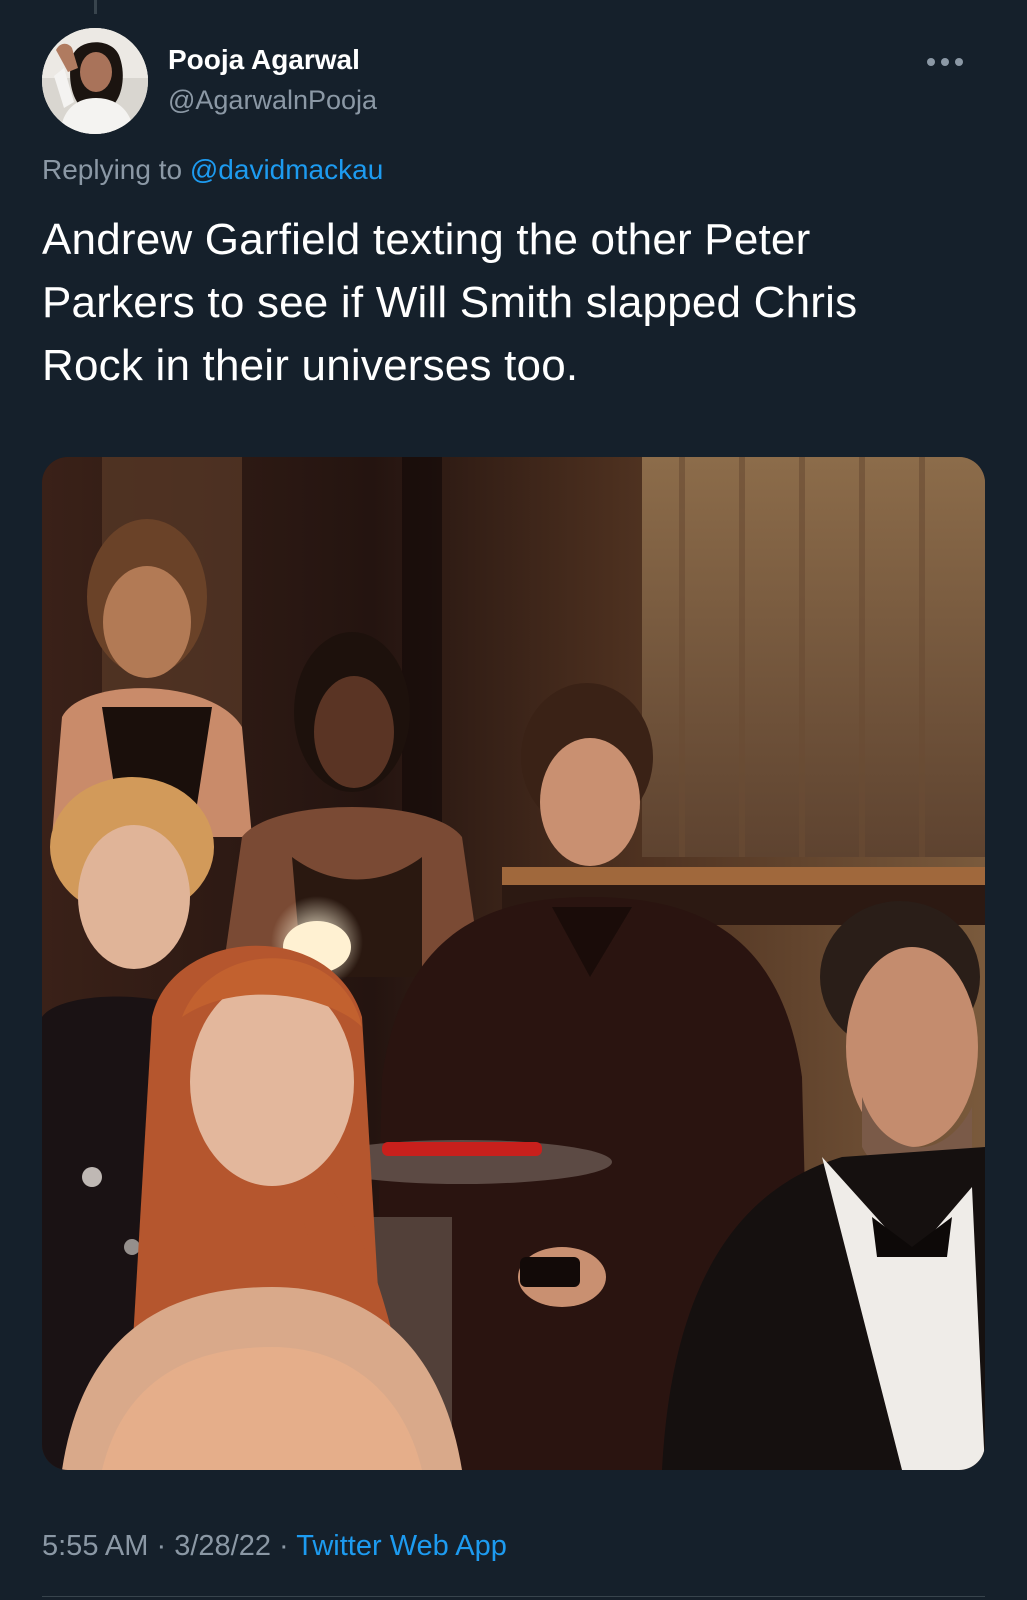  I want to click on author-display-name: Pooja Agarwal, so click(264, 60).